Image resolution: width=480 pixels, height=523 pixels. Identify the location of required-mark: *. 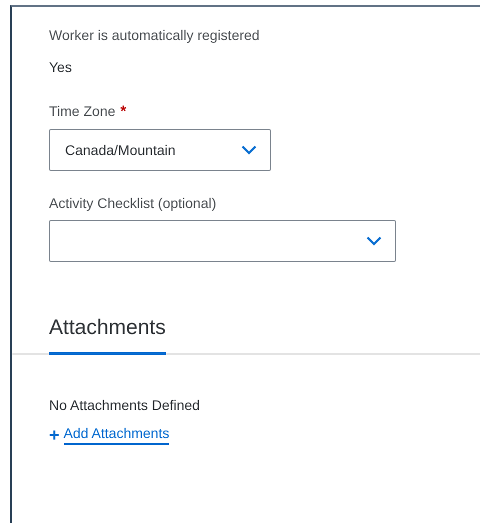
(123, 111).